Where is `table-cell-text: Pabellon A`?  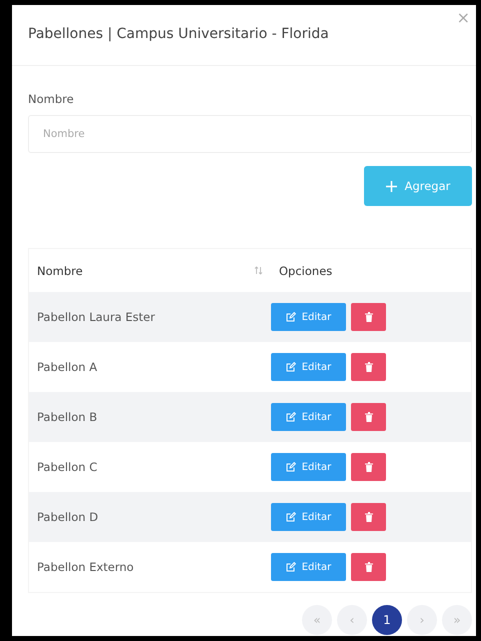
table-cell-text: Pabellon A is located at coordinates (67, 367).